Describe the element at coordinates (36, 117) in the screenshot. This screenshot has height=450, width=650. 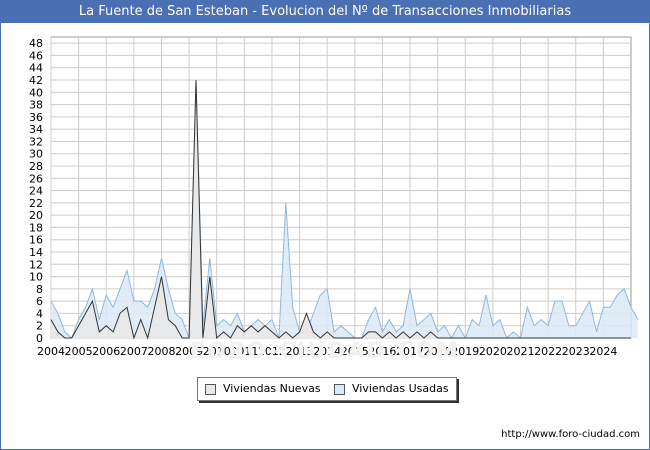
I see `y-tick-label: 36` at that location.